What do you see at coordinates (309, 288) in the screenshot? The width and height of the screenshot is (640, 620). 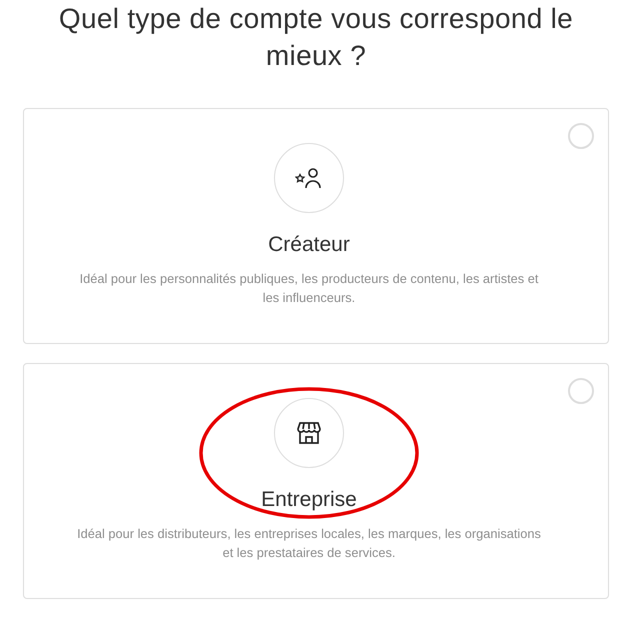 I see `card-description: Idéal pour les personnalités publiques, les producteurs de contenu, les artistes et les influenceurs.` at bounding box center [309, 288].